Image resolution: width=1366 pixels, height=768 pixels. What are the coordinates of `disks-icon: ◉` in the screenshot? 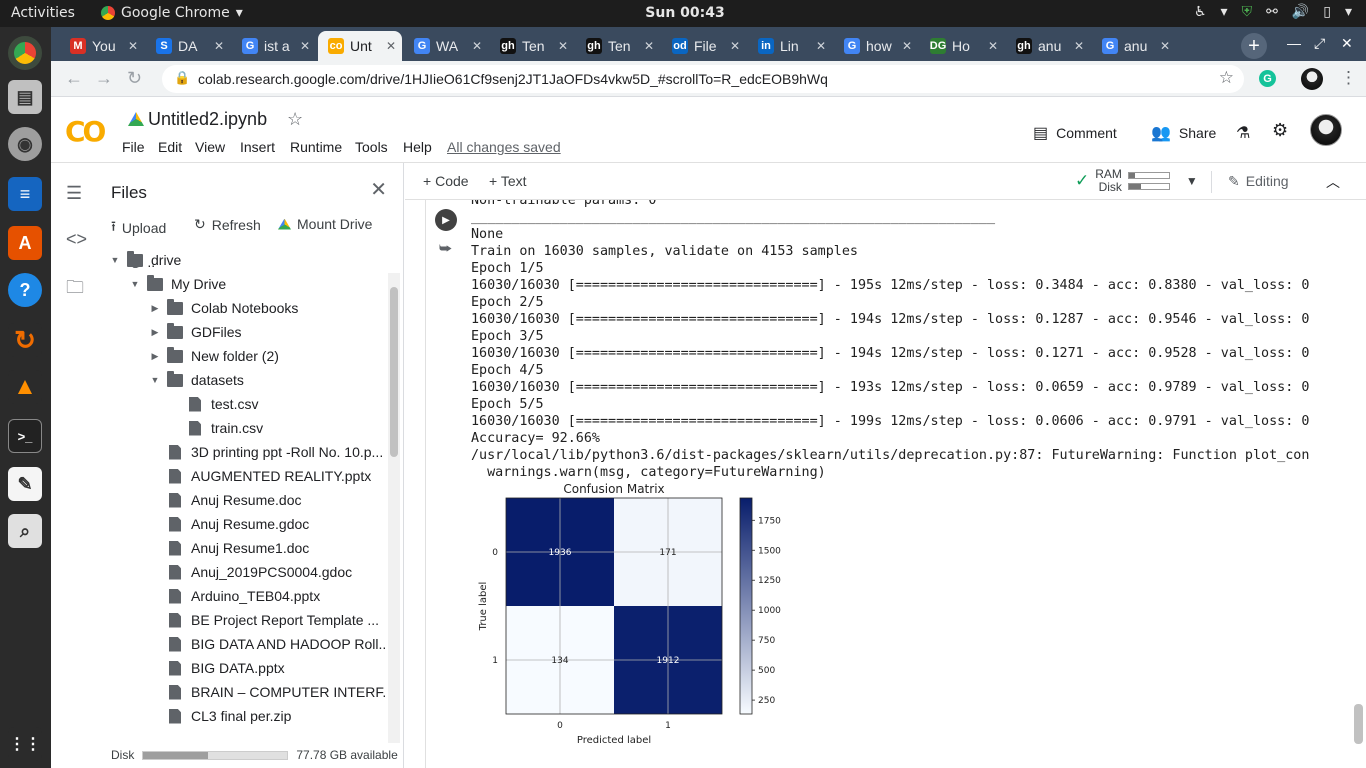 It's located at (25, 144).